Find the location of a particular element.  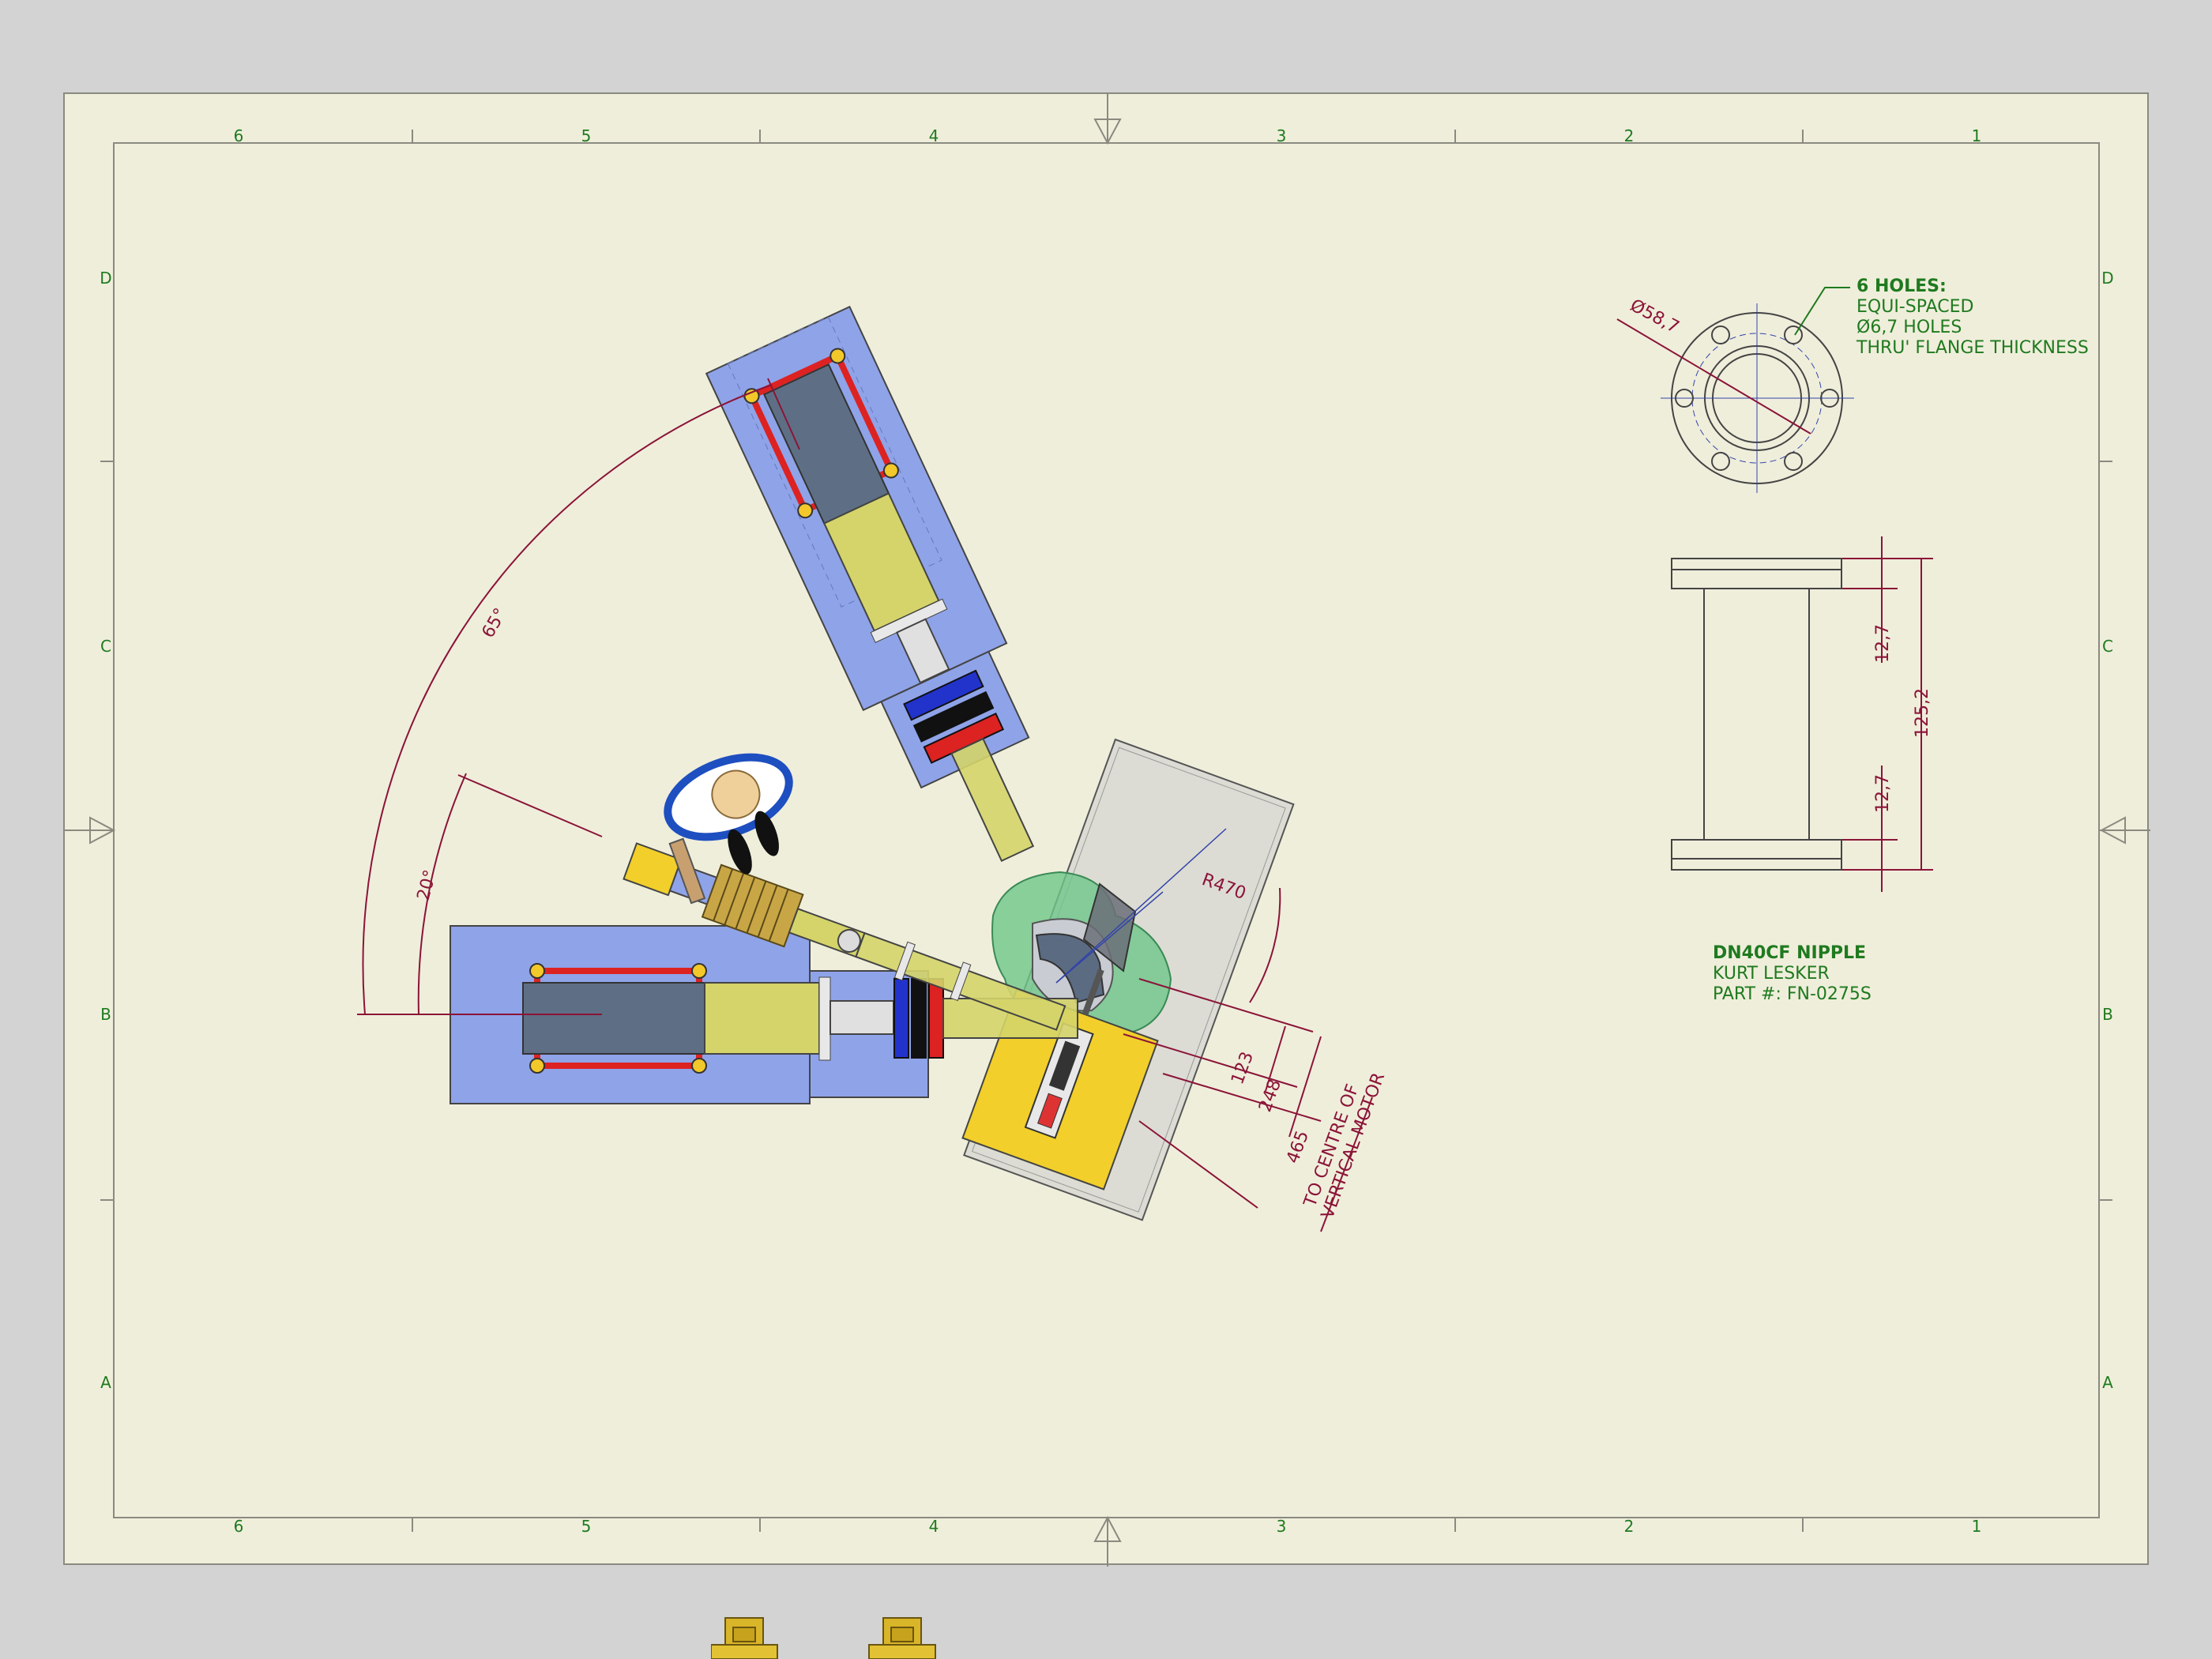

lower-cylinder is located at coordinates (614, 1019).